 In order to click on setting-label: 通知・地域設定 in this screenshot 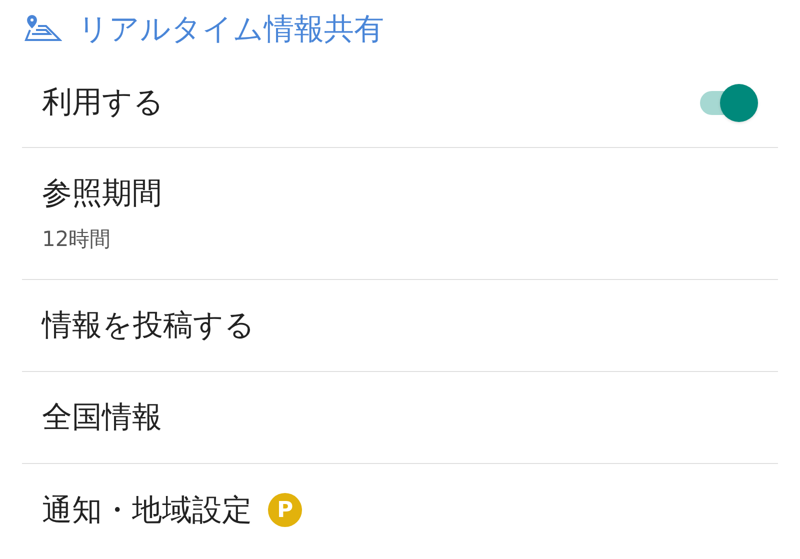, I will do `click(147, 510)`.